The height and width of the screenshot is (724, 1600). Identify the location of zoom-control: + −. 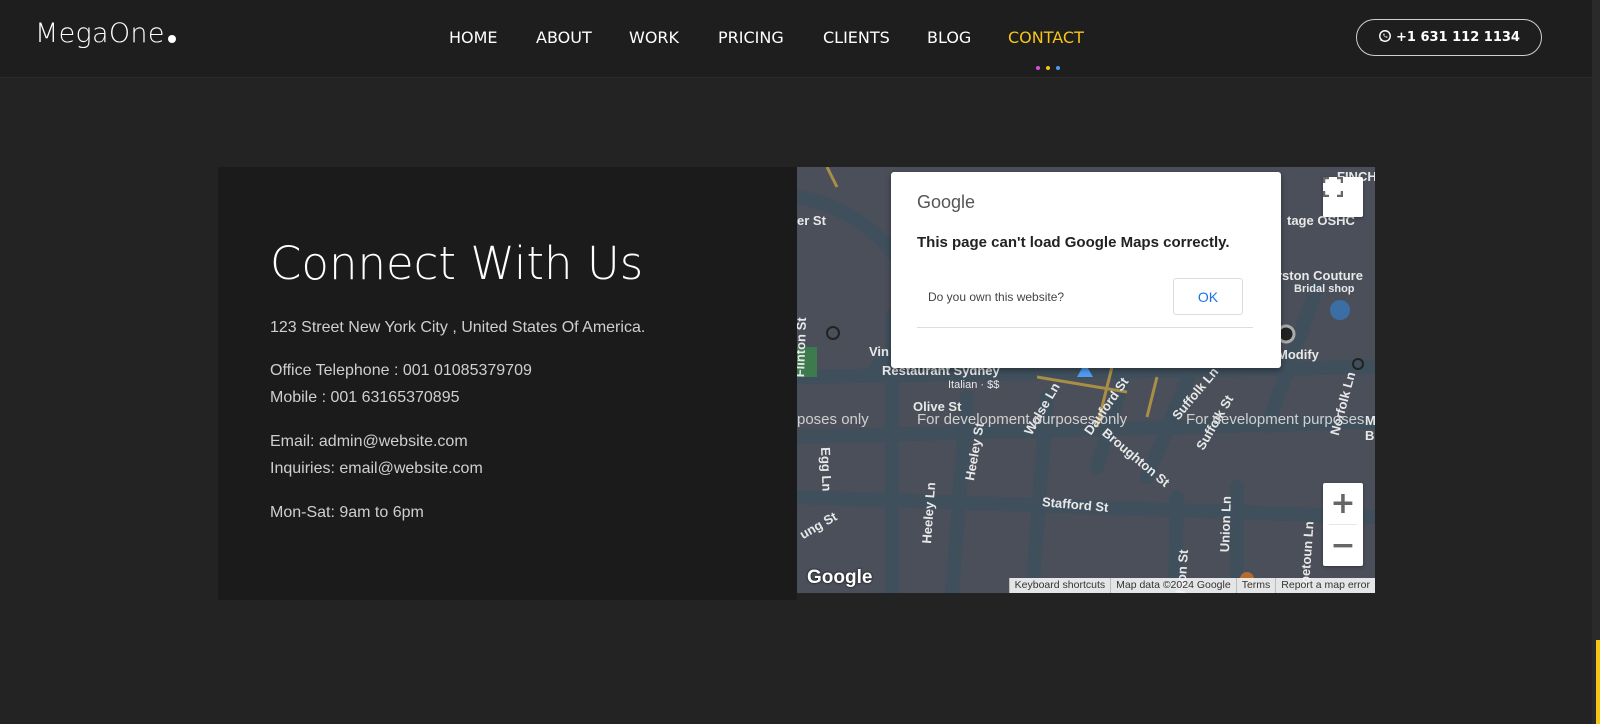
(1343, 524).